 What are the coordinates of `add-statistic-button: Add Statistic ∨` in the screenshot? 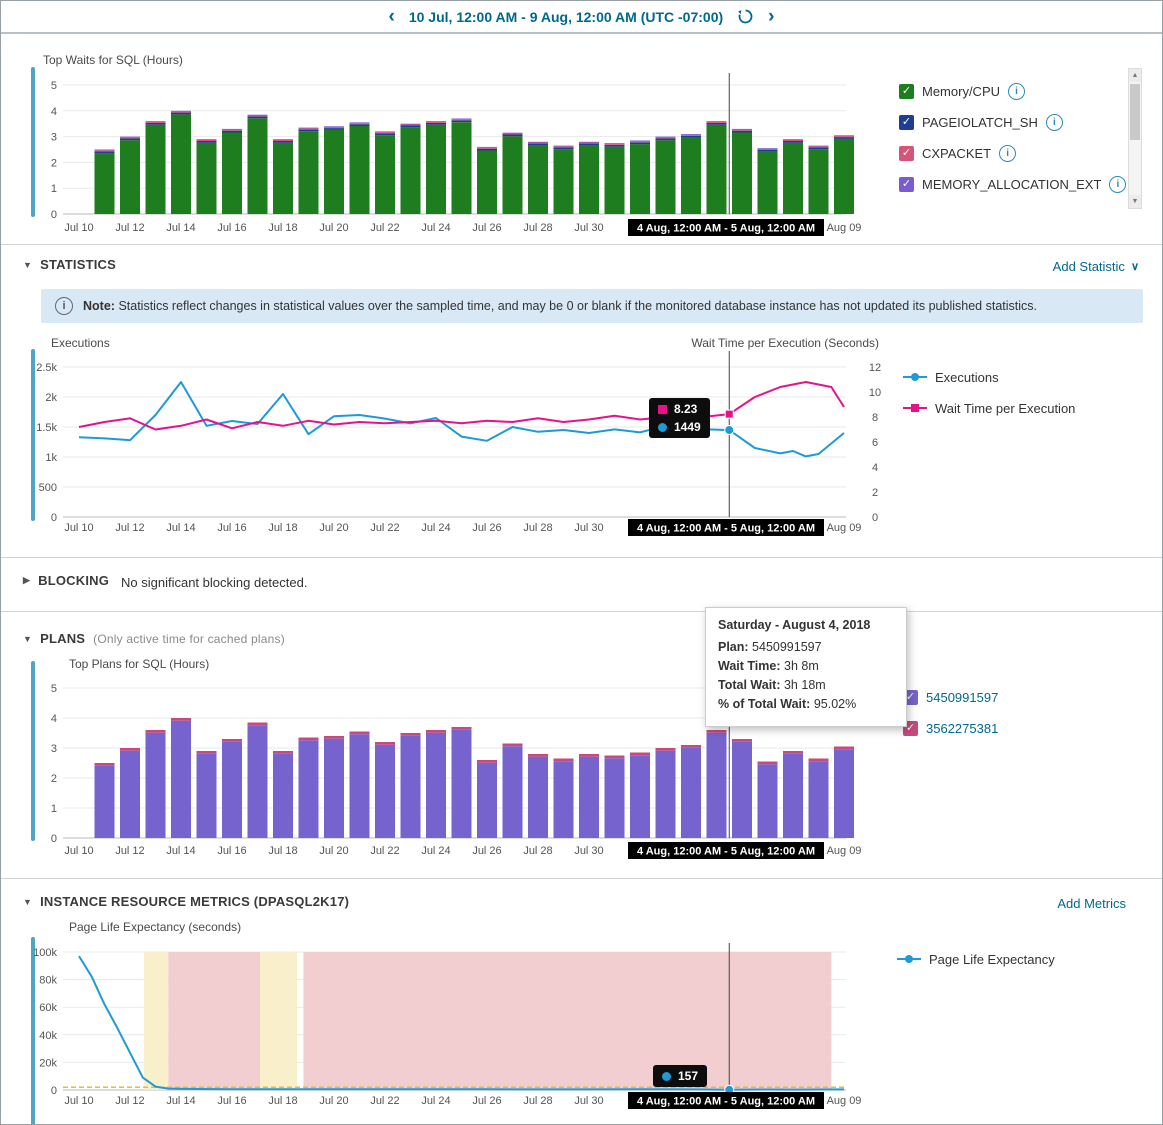 It's located at (1096, 266).